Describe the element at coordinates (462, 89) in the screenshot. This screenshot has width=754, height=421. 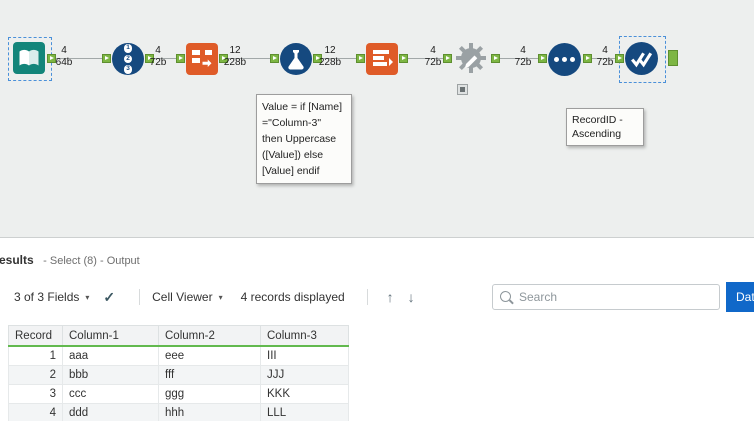
I see `tool-indicator-icon` at that location.